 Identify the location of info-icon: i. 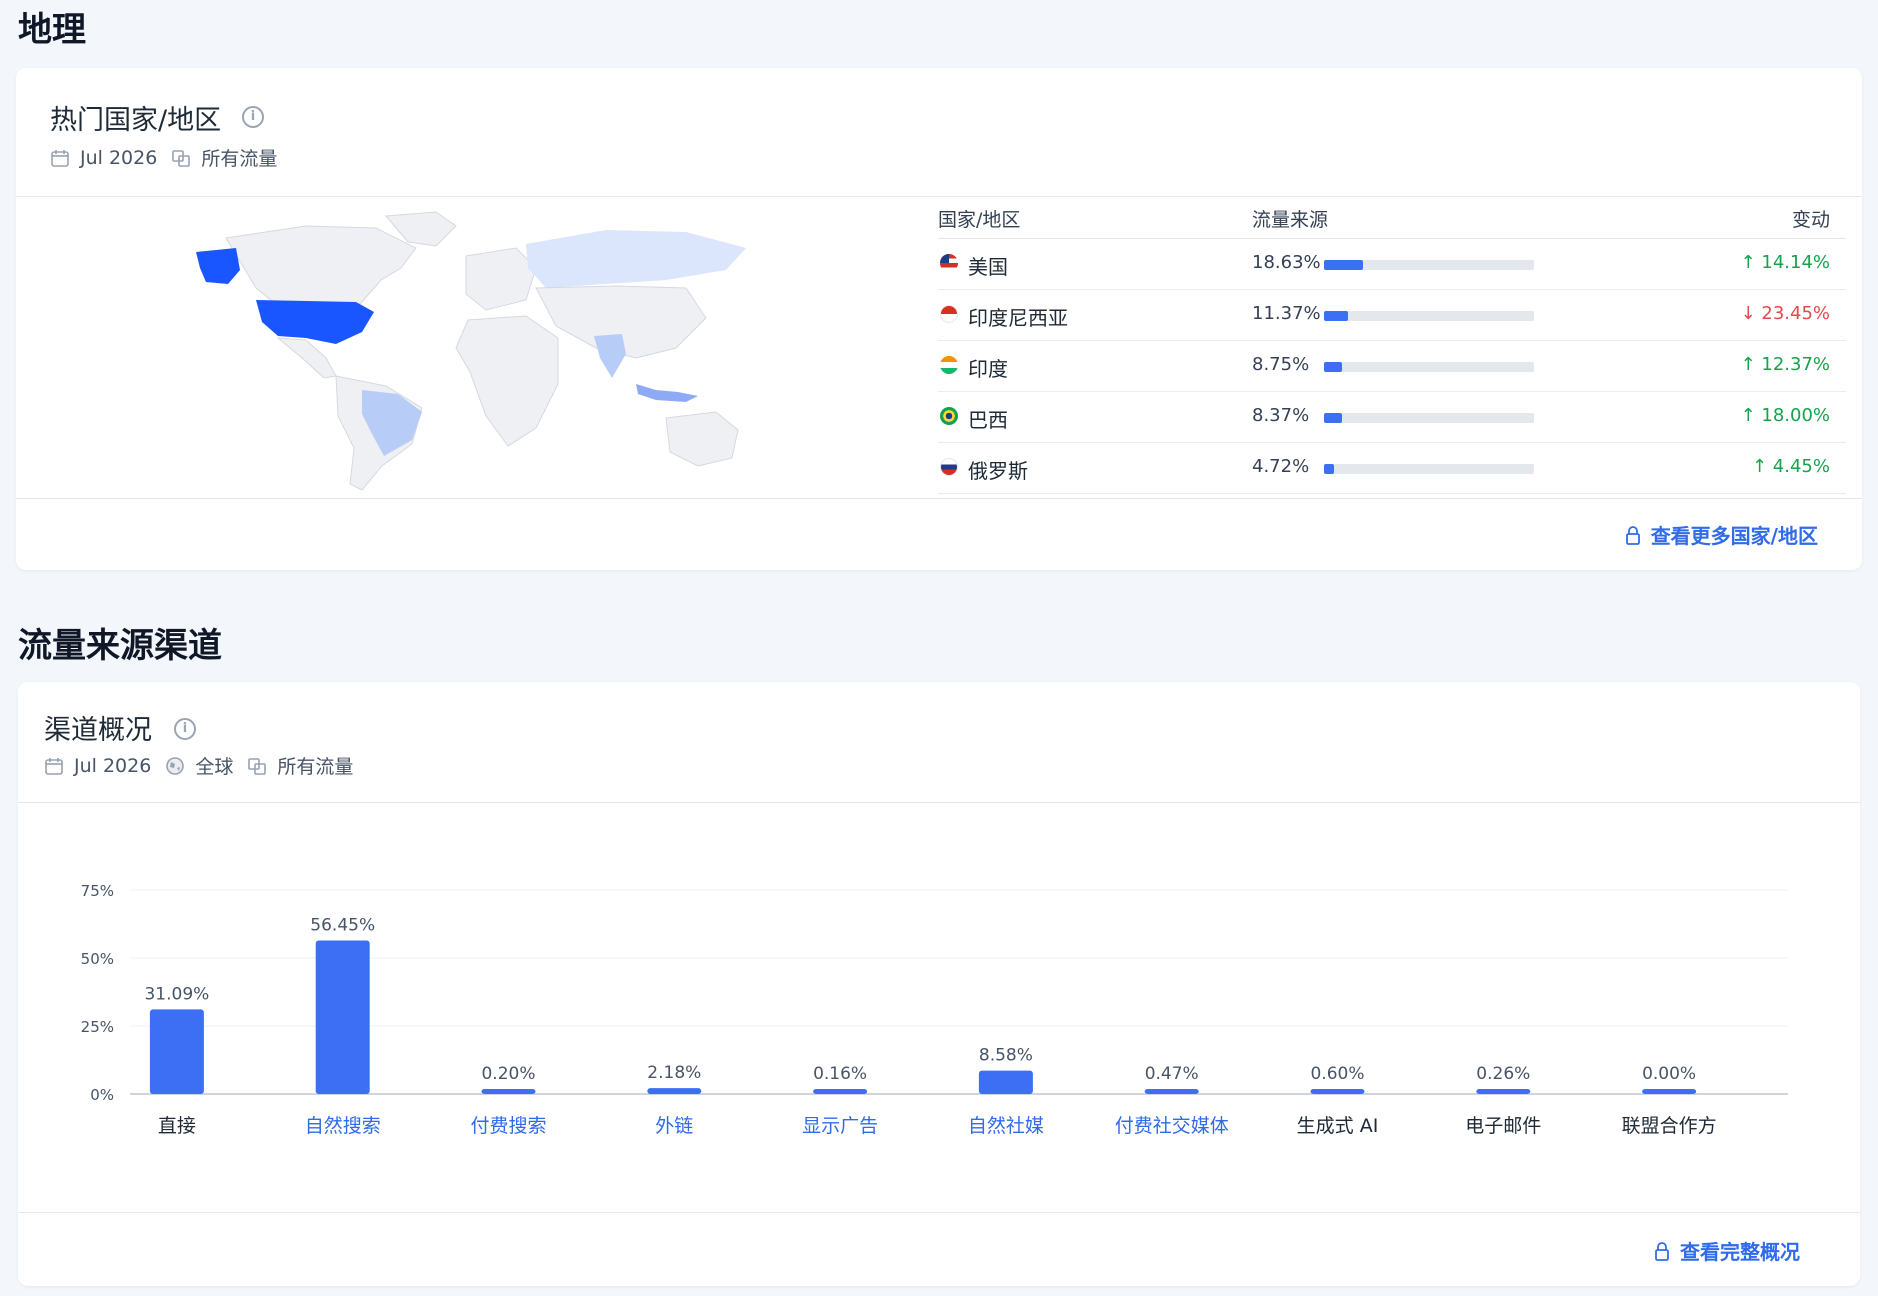
(253, 117).